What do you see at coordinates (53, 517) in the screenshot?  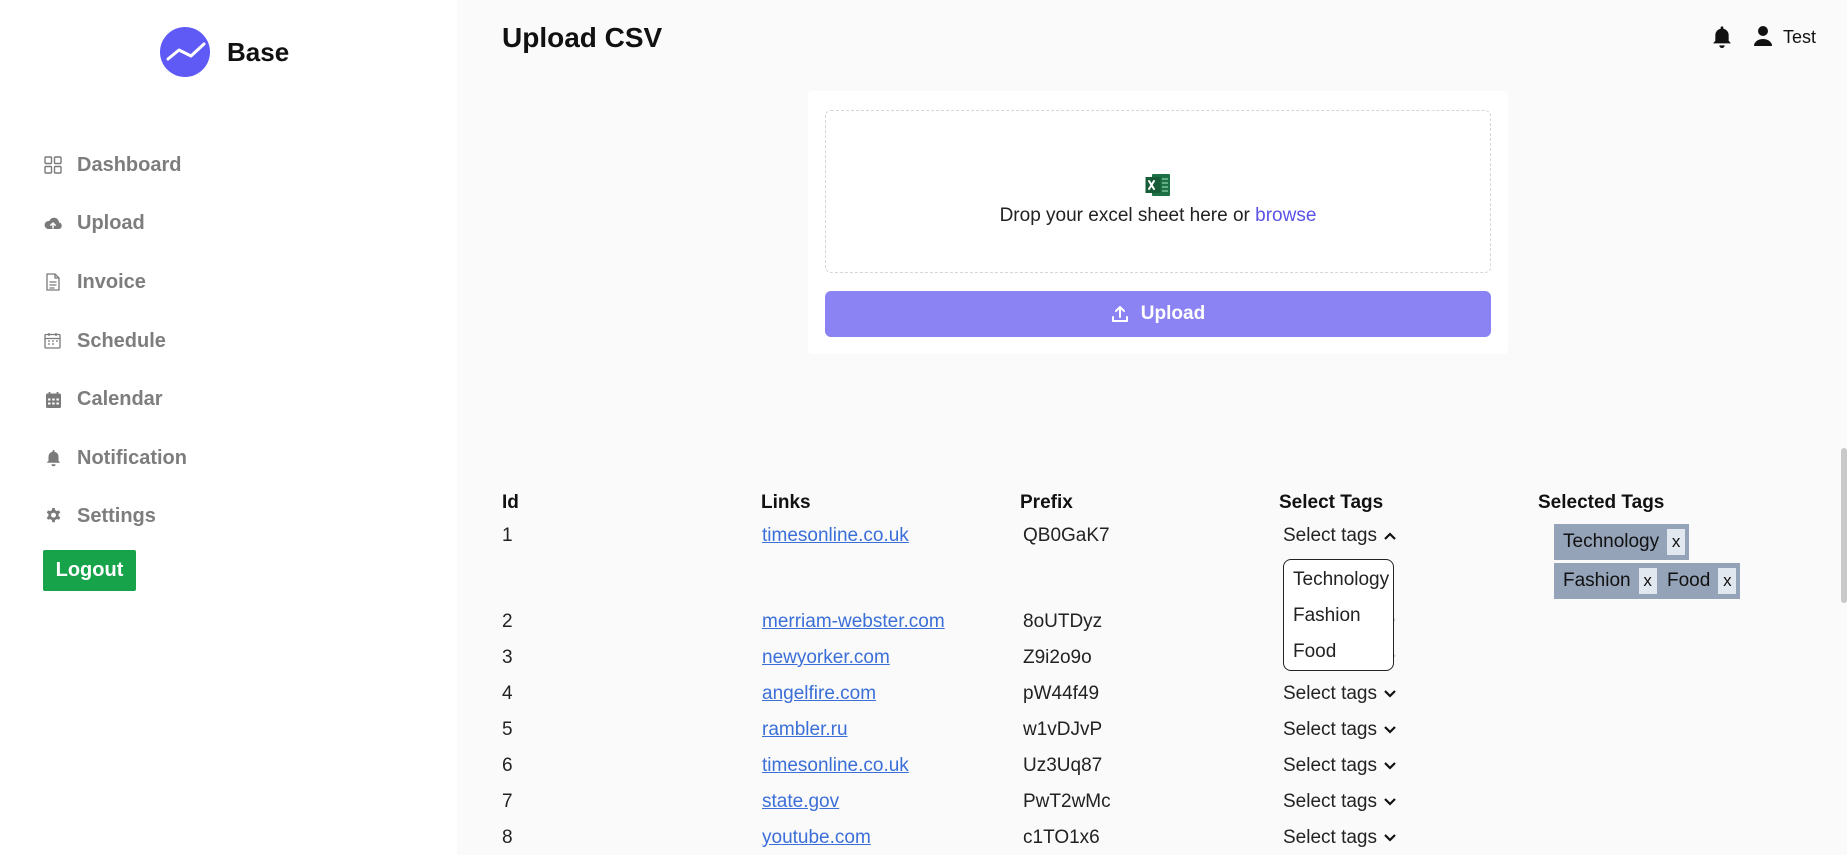 I see `gear-icon` at bounding box center [53, 517].